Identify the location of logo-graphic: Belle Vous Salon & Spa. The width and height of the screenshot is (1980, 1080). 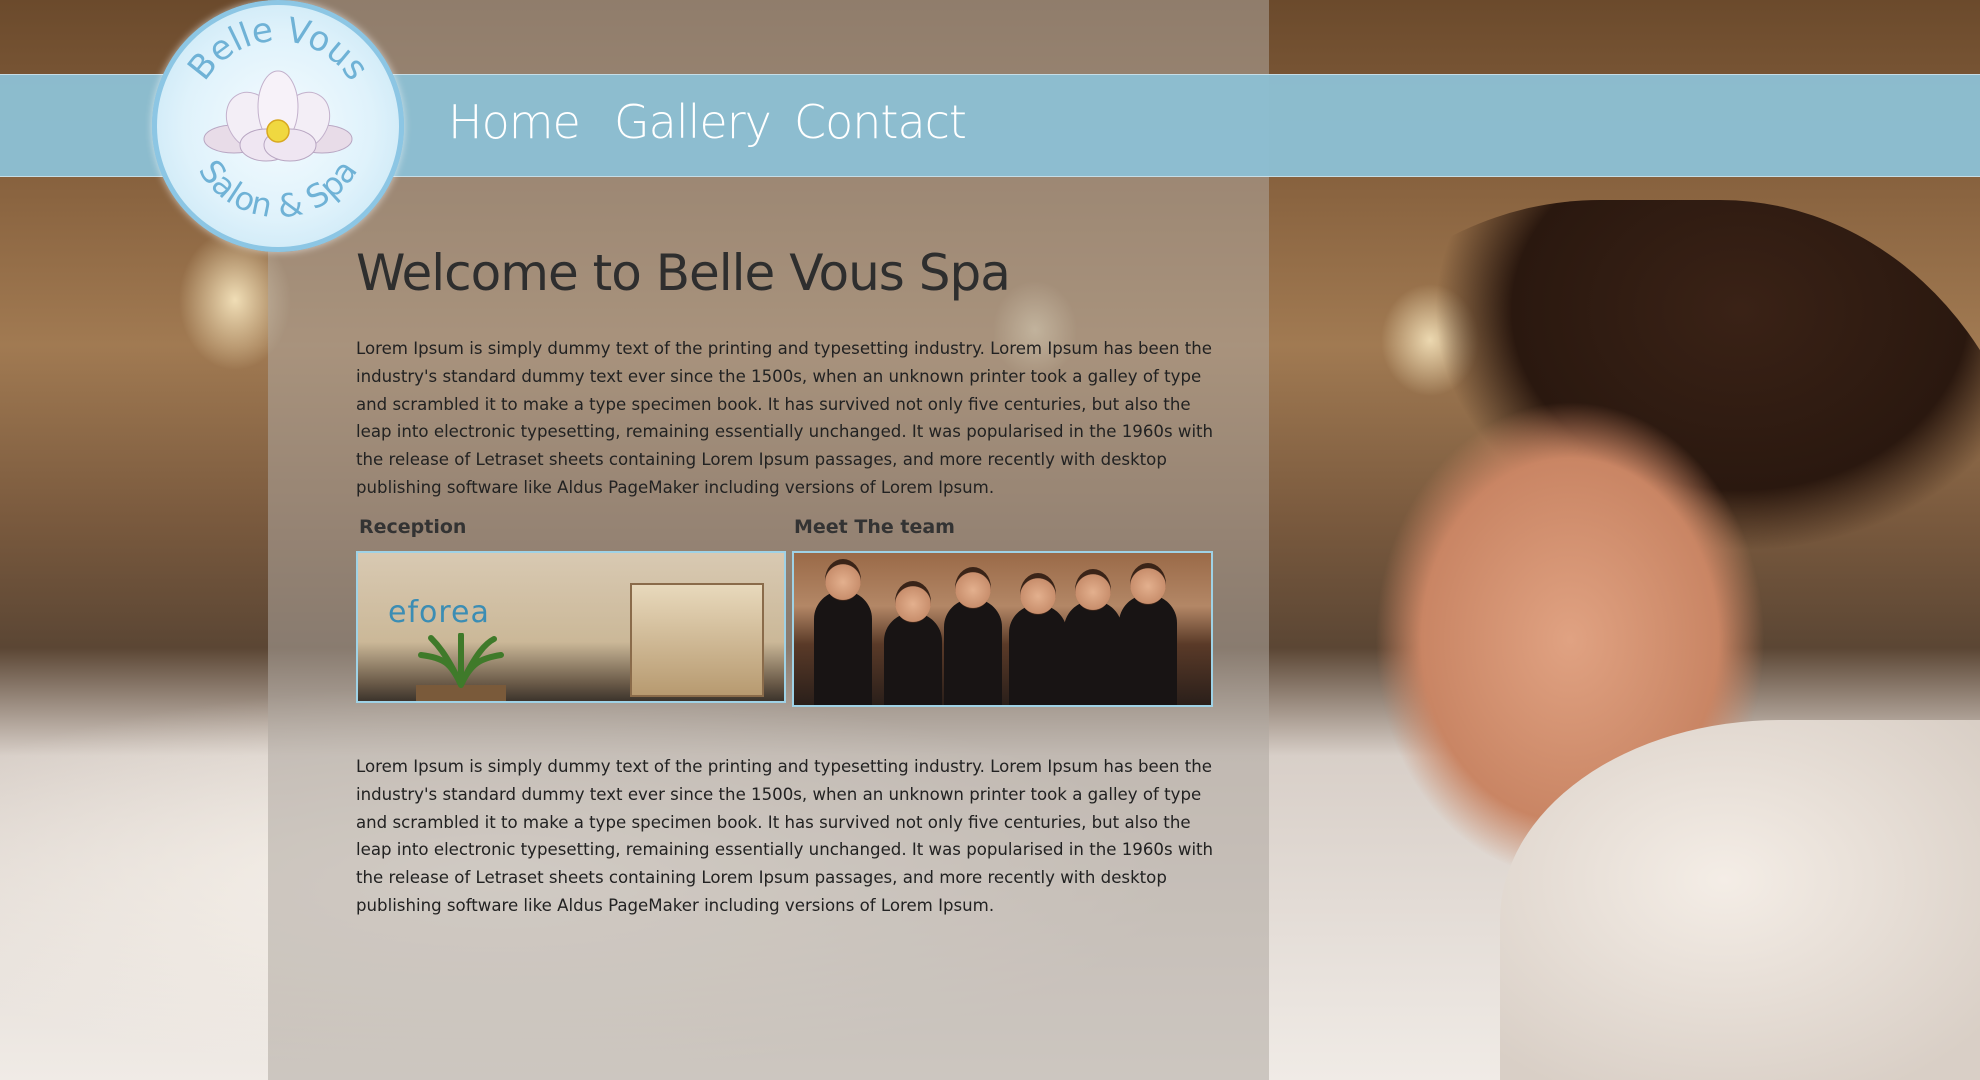
(278, 118).